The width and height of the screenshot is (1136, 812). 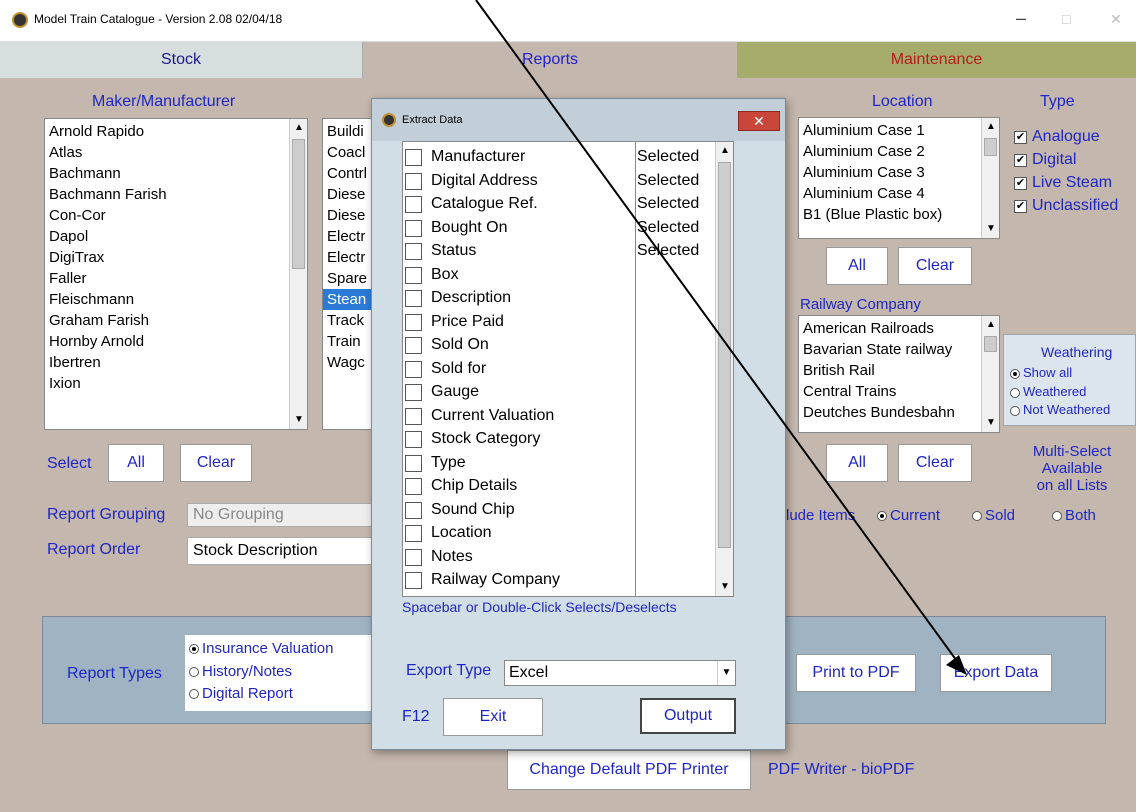 I want to click on arrow-head-icon, so click(x=956, y=665).